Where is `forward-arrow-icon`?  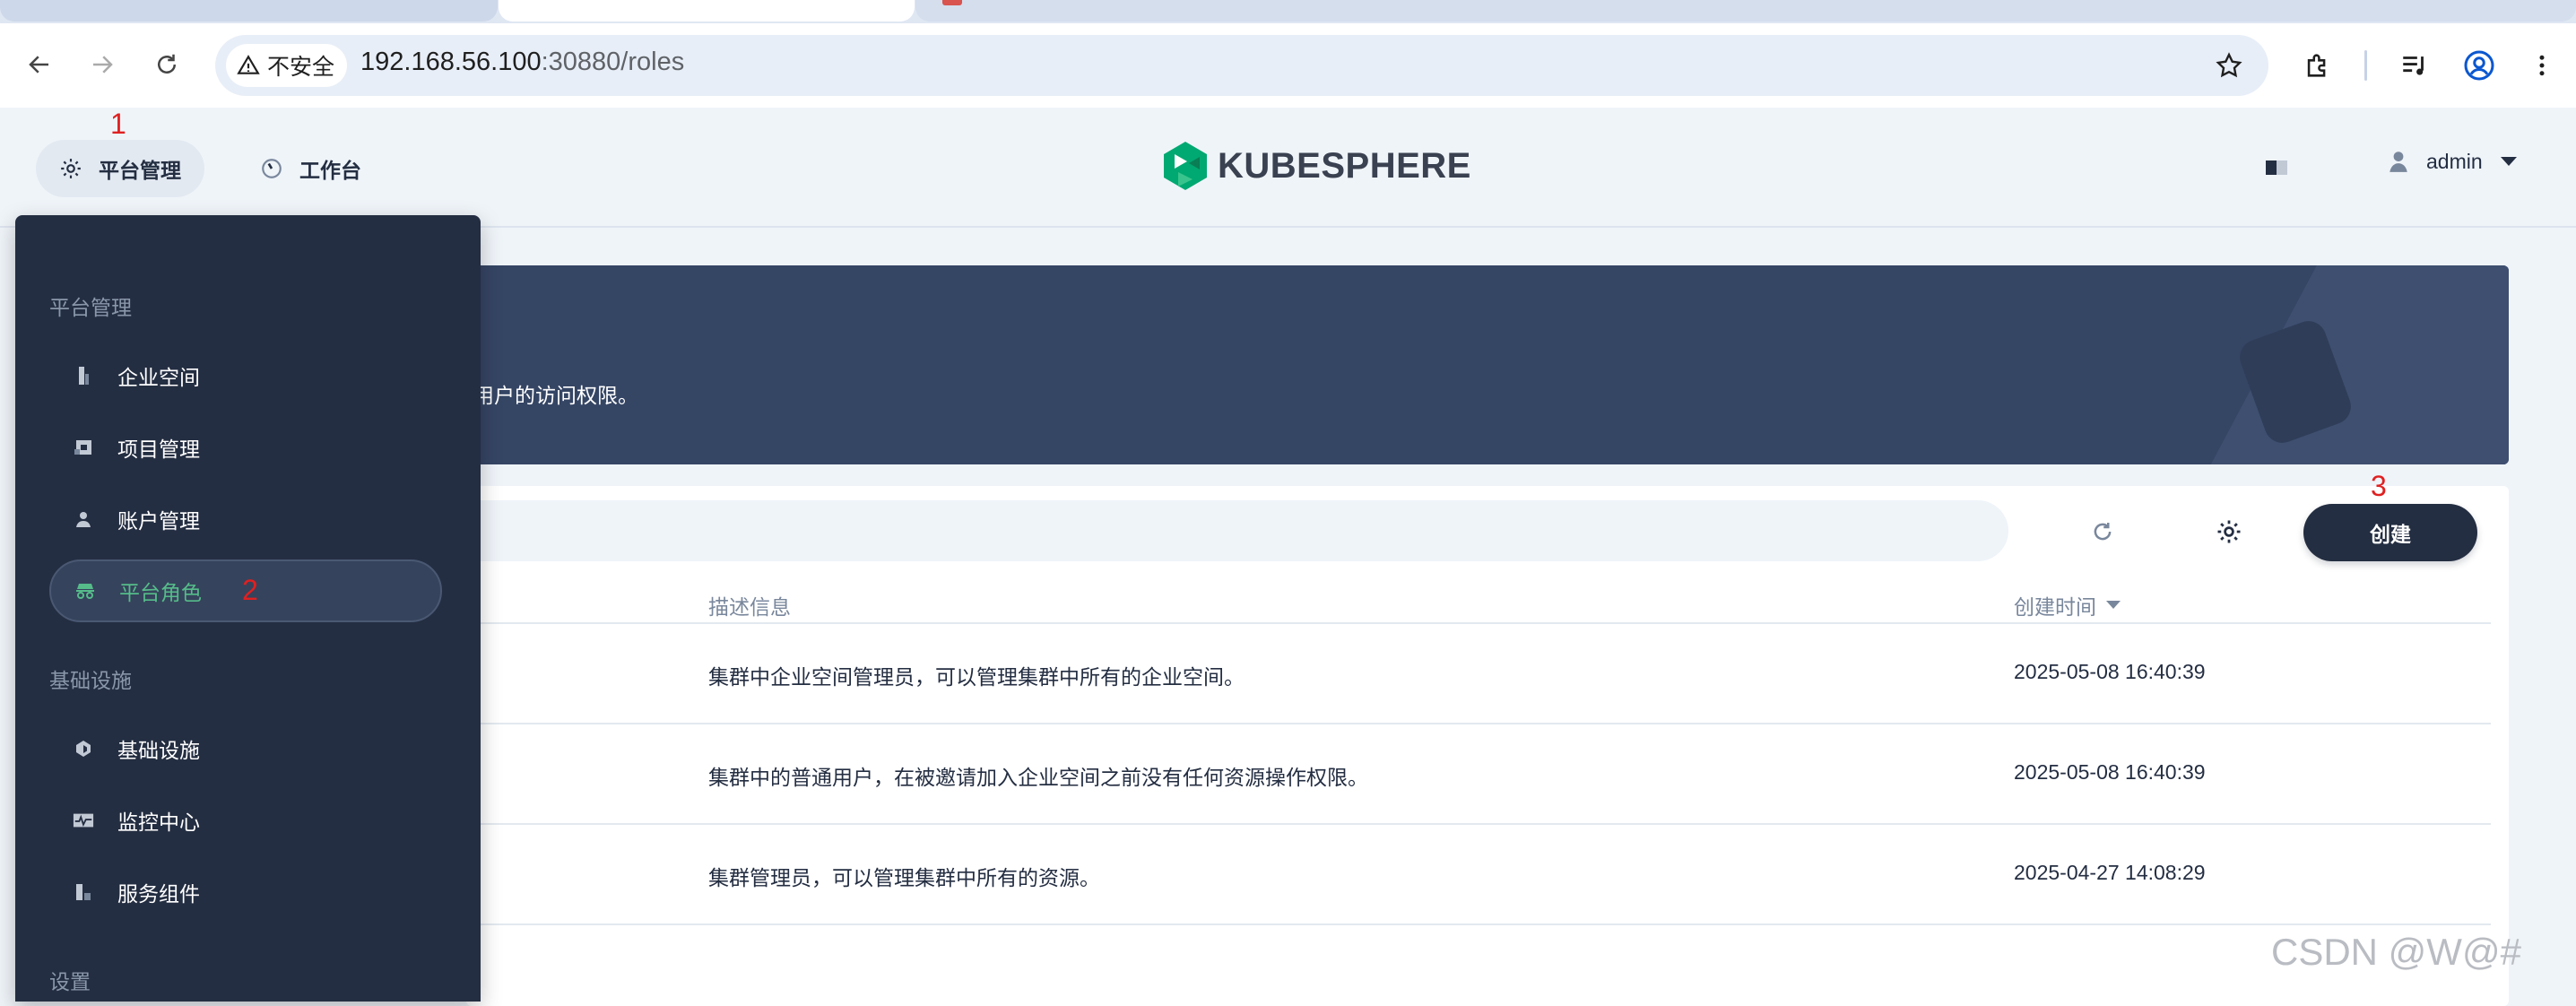
forward-arrow-icon is located at coordinates (103, 65).